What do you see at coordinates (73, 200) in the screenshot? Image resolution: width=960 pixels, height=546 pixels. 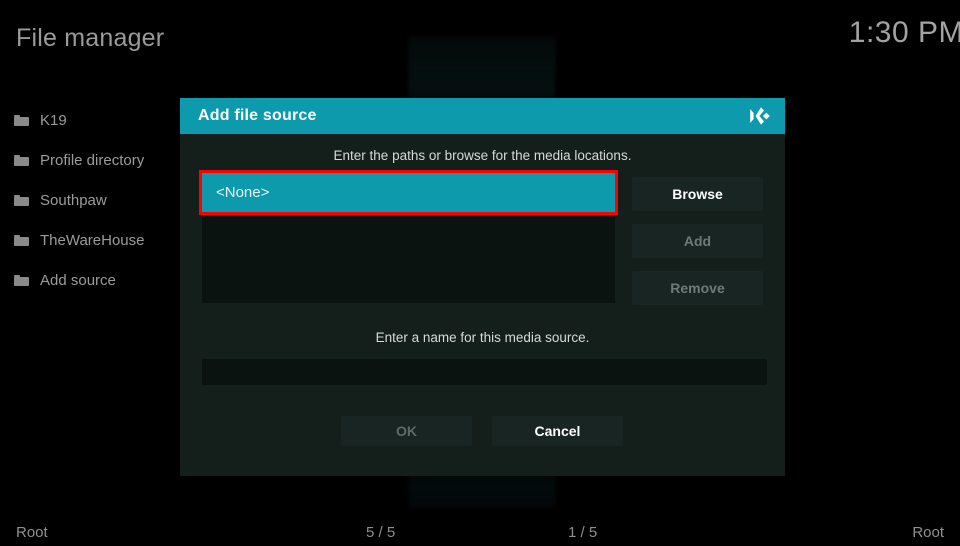 I see `sidebar-item-label: Southpaw` at bounding box center [73, 200].